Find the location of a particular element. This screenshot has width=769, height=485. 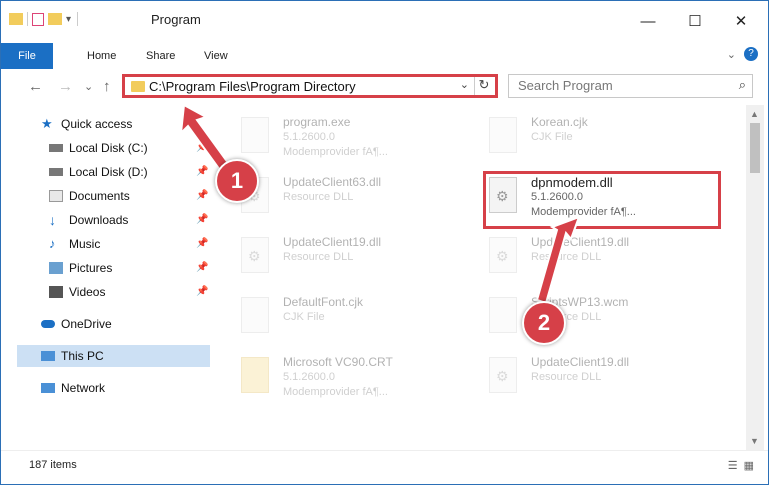

tab-view: View is located at coordinates (216, 56).